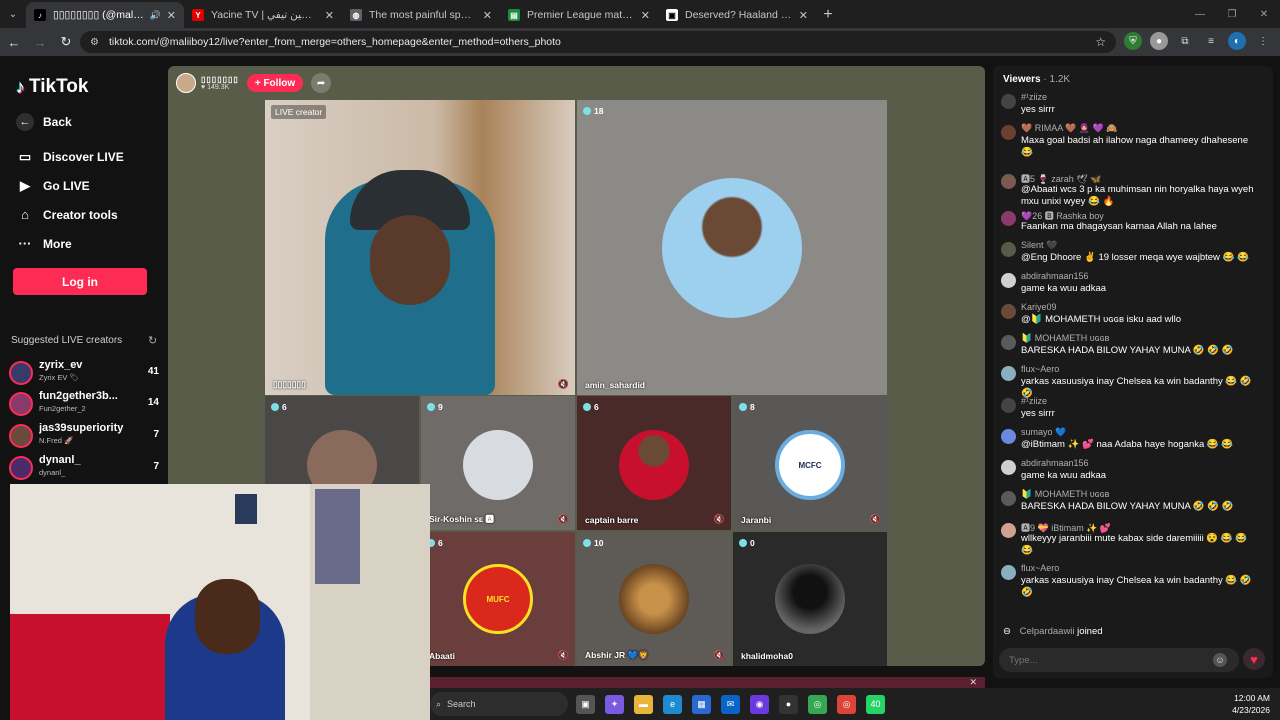 The height and width of the screenshot is (720, 1280). Describe the element at coordinates (817, 704) in the screenshot. I see `chrome-icon: ◎` at that location.